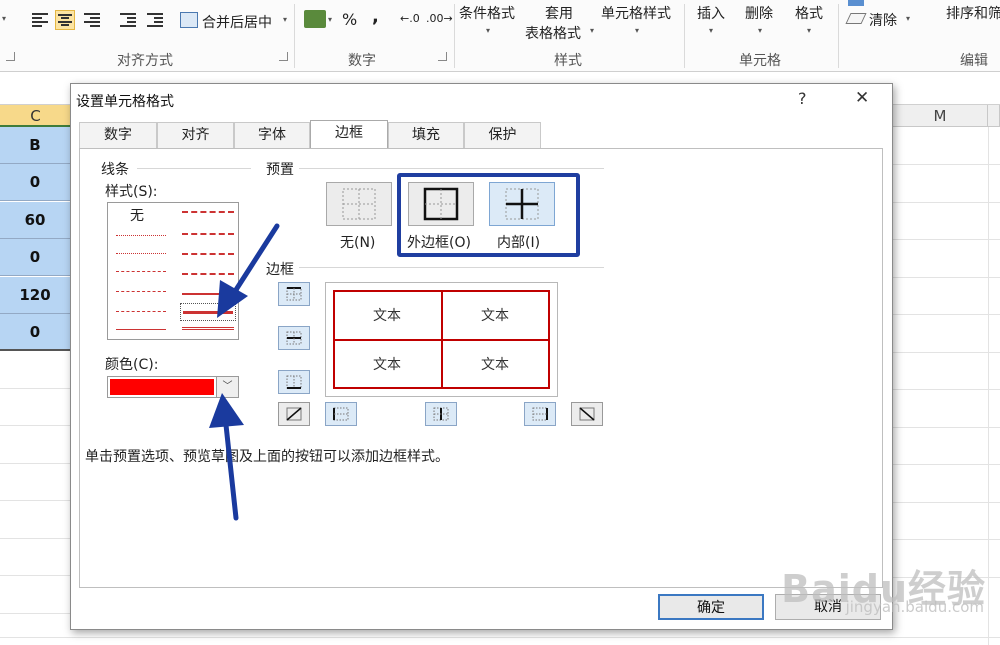 The image size is (1000, 645). Describe the element at coordinates (195, 135) in the screenshot. I see `tab-alignment: 对齐` at that location.